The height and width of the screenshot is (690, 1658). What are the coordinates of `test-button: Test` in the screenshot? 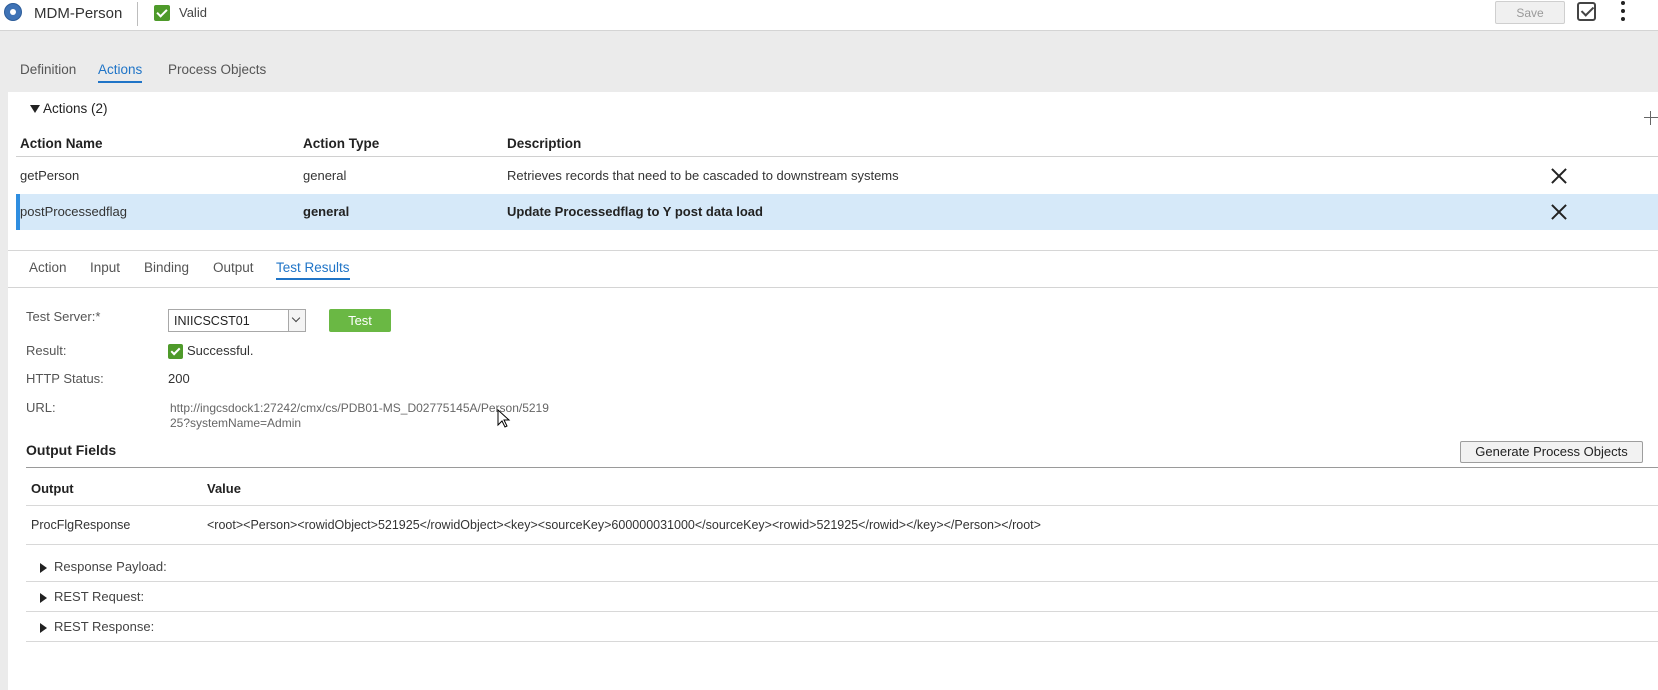 It's located at (360, 320).